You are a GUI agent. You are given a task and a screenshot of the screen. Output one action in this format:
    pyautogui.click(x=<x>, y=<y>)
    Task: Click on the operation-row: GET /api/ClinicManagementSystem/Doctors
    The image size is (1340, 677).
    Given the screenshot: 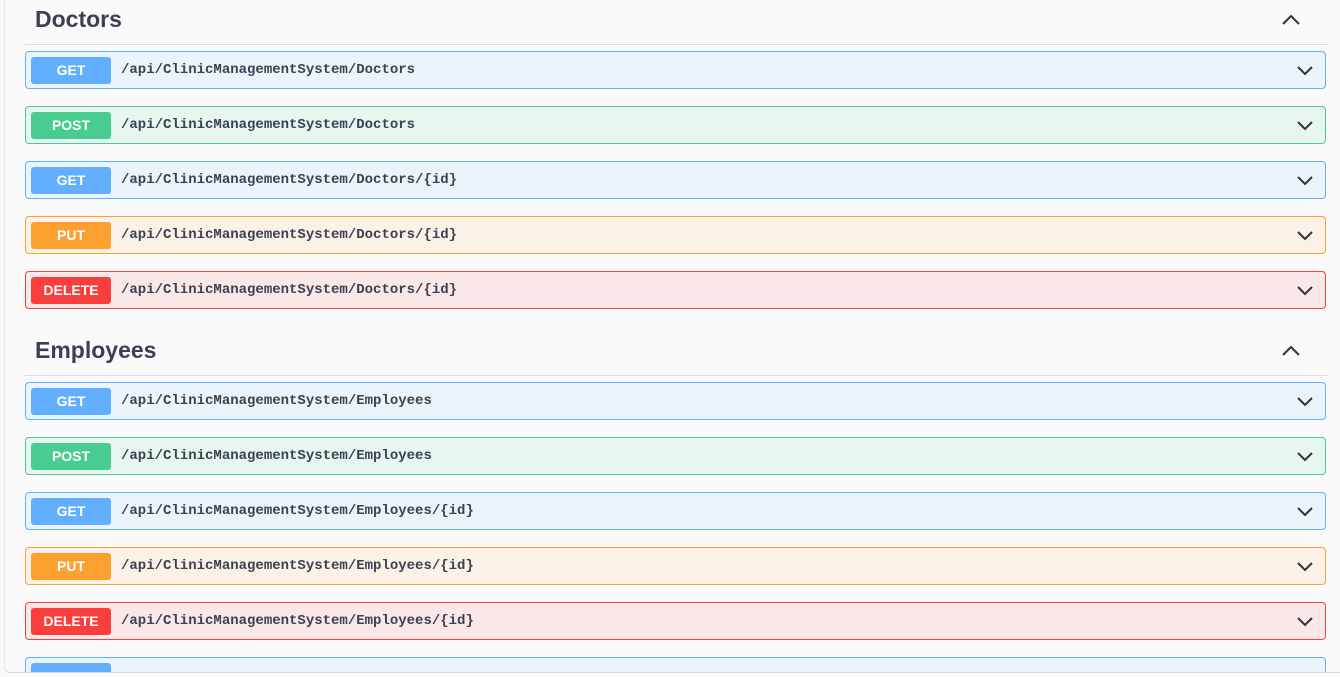 What is the action you would take?
    pyautogui.click(x=675, y=70)
    